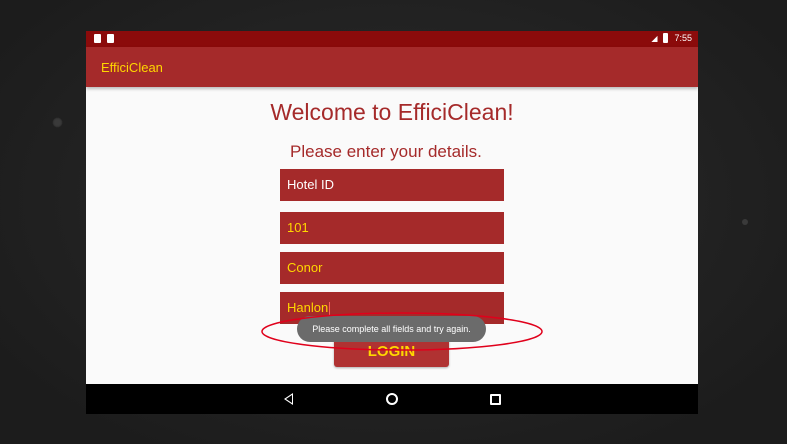  What do you see at coordinates (666, 38) in the screenshot?
I see `battery-icon` at bounding box center [666, 38].